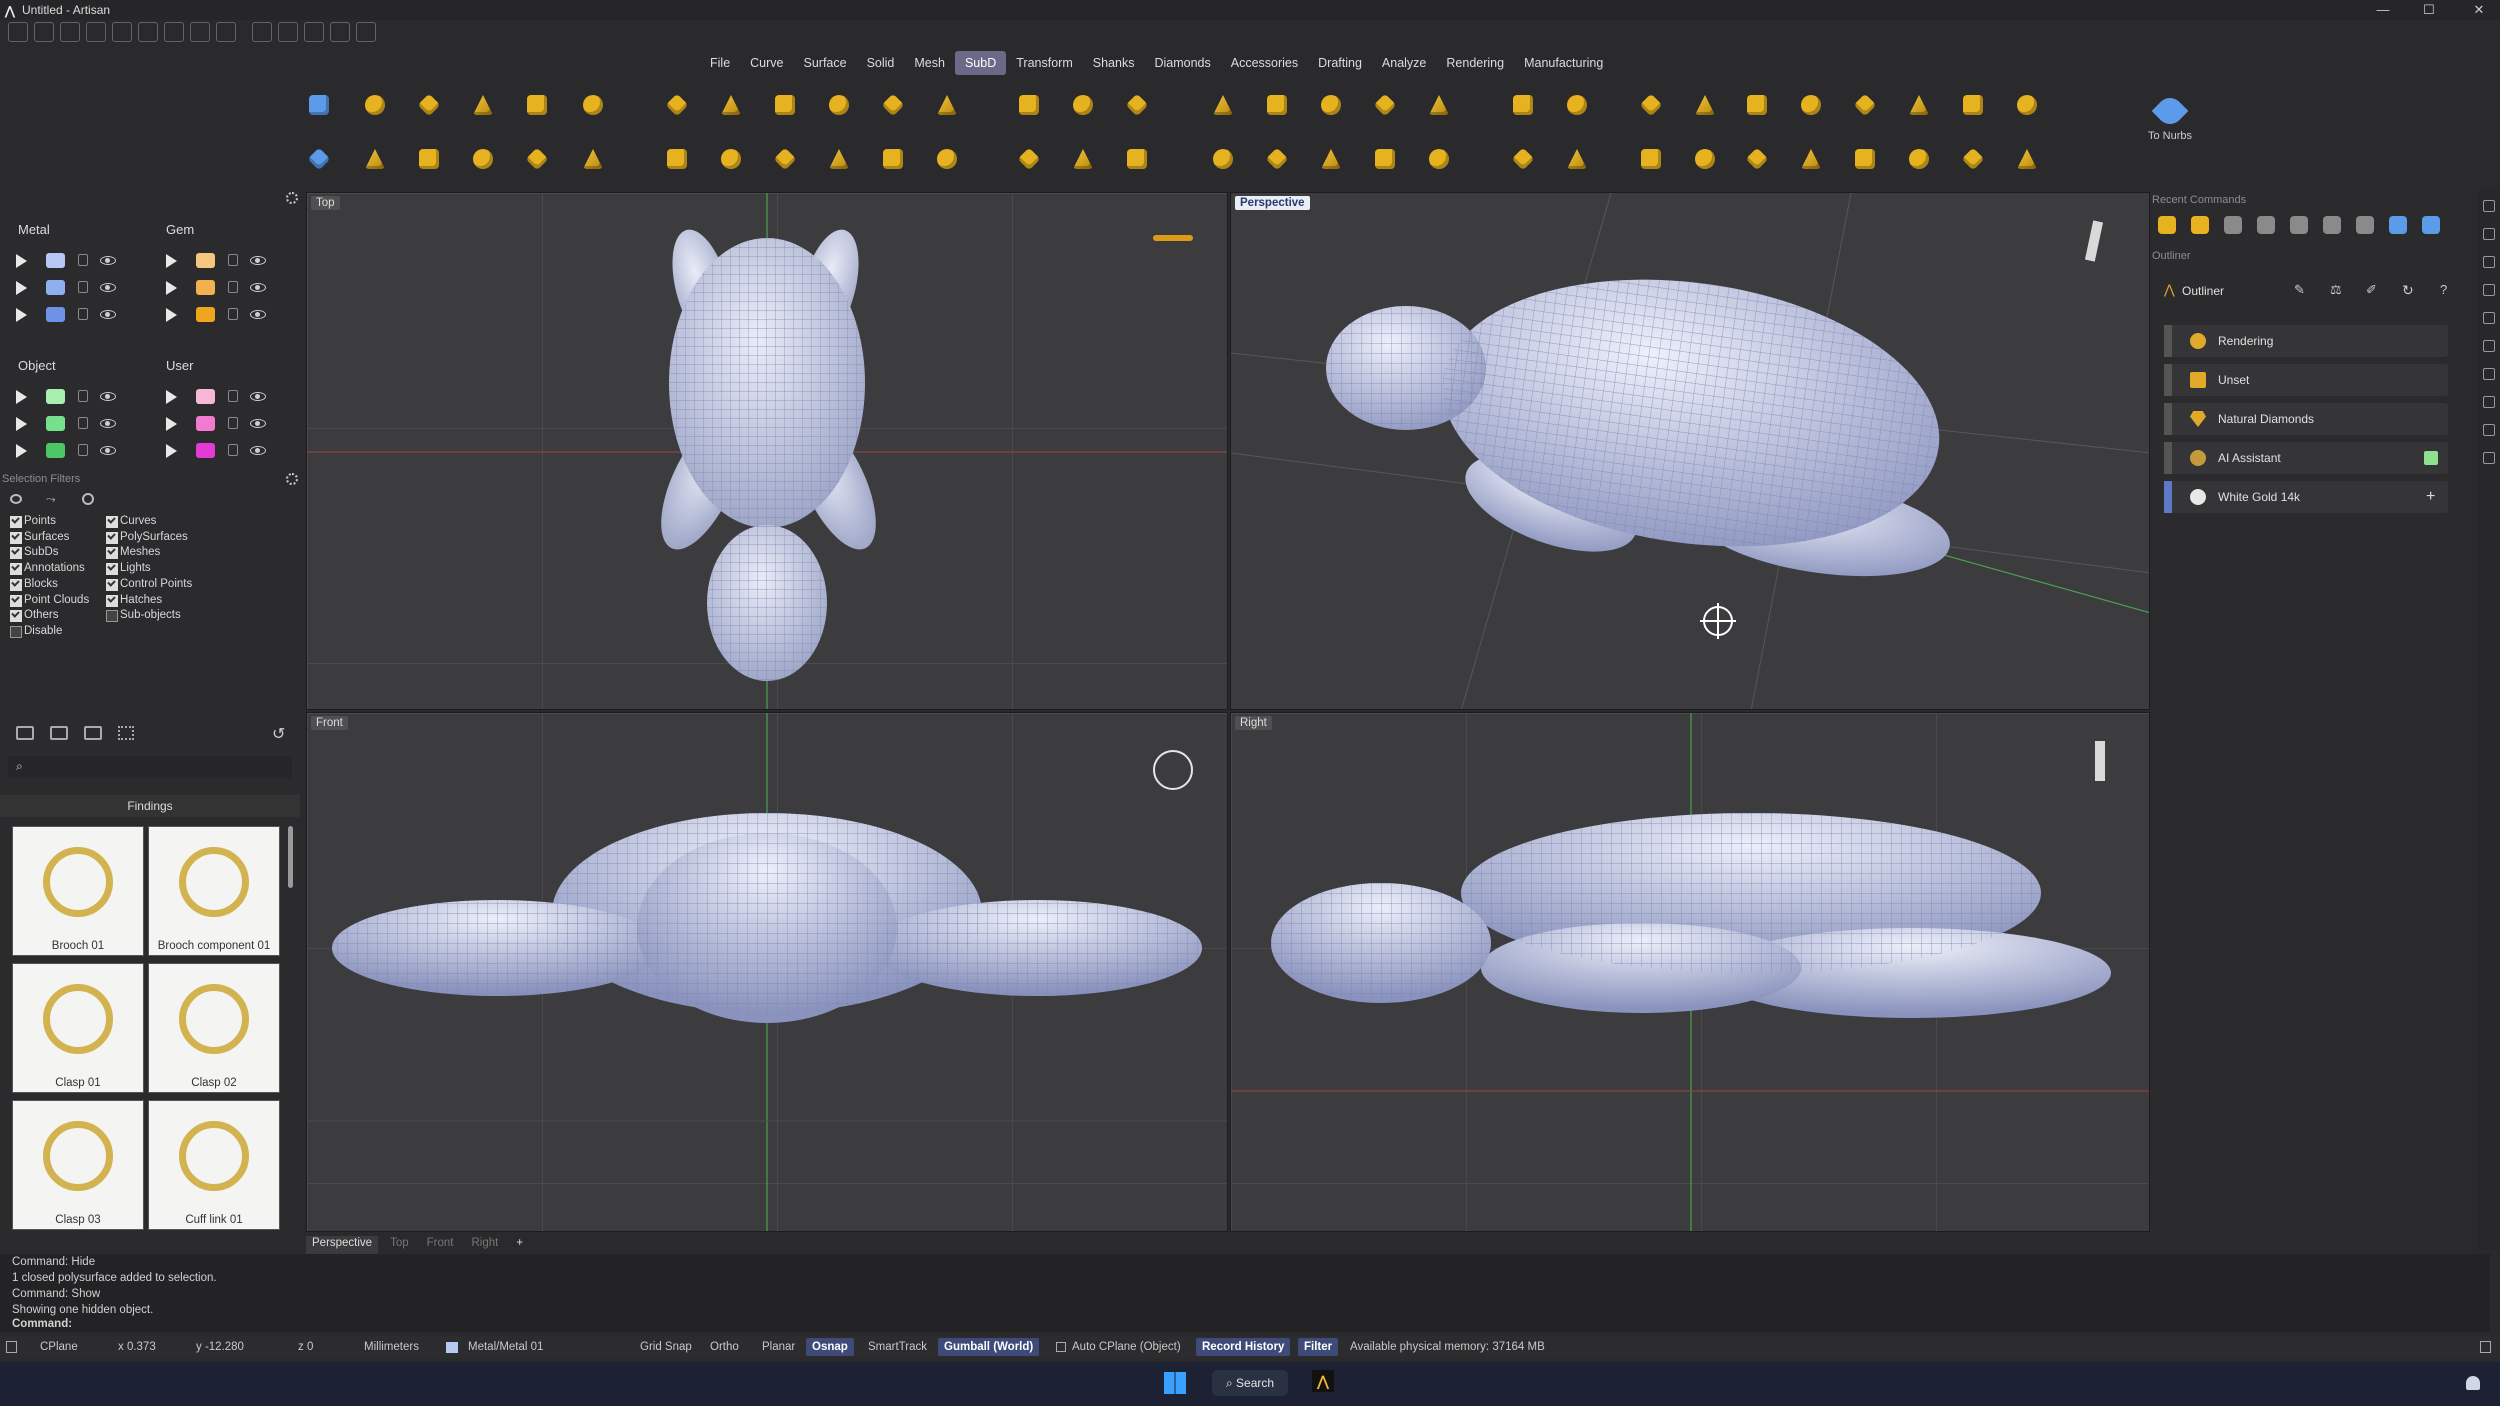 The image size is (2500, 1406). Describe the element at coordinates (519, 1245) in the screenshot. I see `add-tab-button: +` at that location.